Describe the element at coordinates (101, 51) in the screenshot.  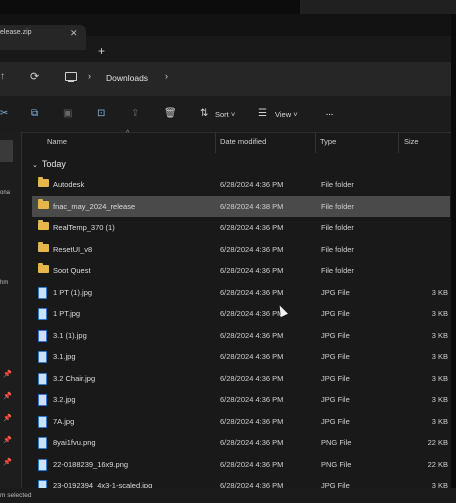
I see `new-tab-button: +` at that location.